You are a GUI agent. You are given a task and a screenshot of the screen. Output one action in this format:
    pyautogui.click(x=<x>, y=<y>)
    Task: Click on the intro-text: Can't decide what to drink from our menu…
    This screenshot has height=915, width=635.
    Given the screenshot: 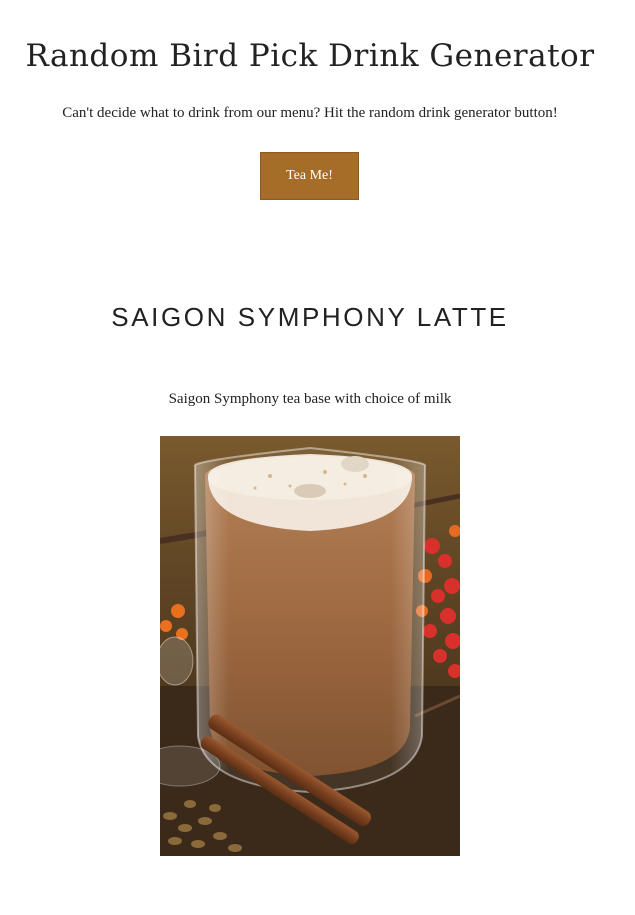 What is the action you would take?
    pyautogui.click(x=310, y=113)
    